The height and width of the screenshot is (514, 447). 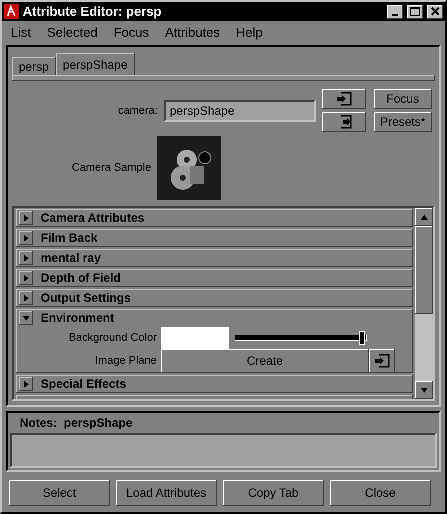 I want to click on scroll-down-button, so click(x=424, y=390).